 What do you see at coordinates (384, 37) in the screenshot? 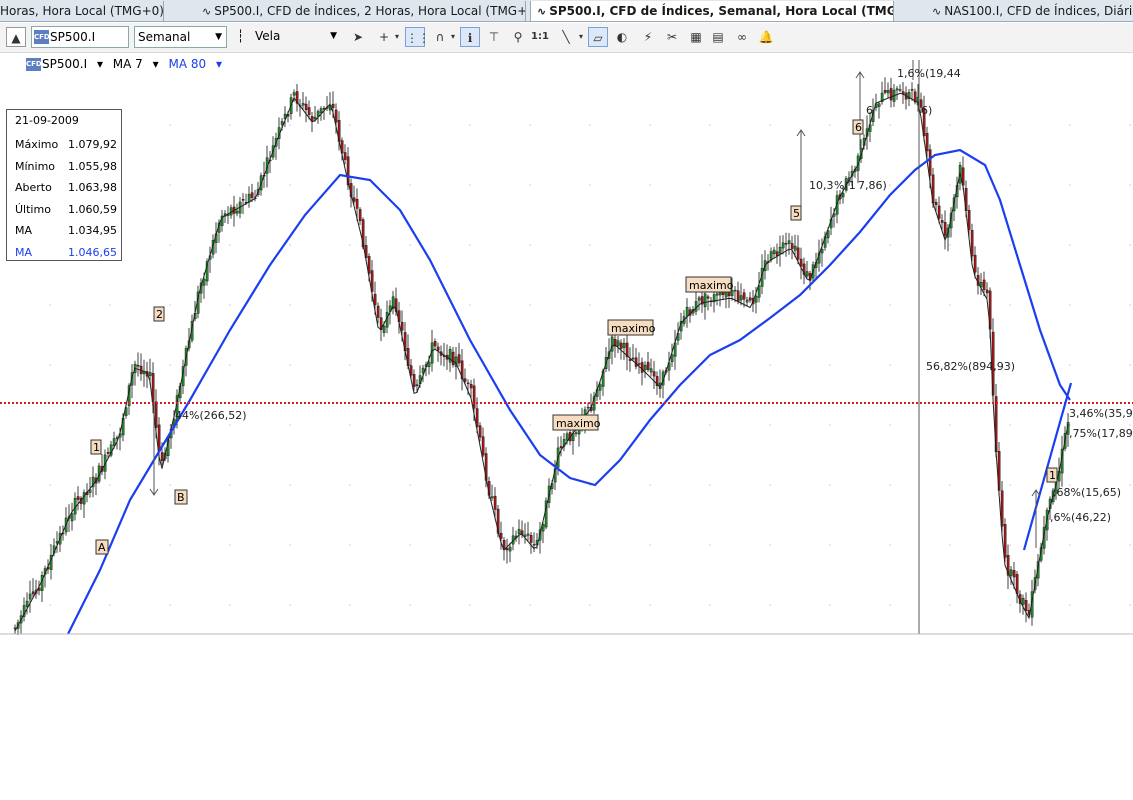
I see `crosshair-icon: +` at bounding box center [384, 37].